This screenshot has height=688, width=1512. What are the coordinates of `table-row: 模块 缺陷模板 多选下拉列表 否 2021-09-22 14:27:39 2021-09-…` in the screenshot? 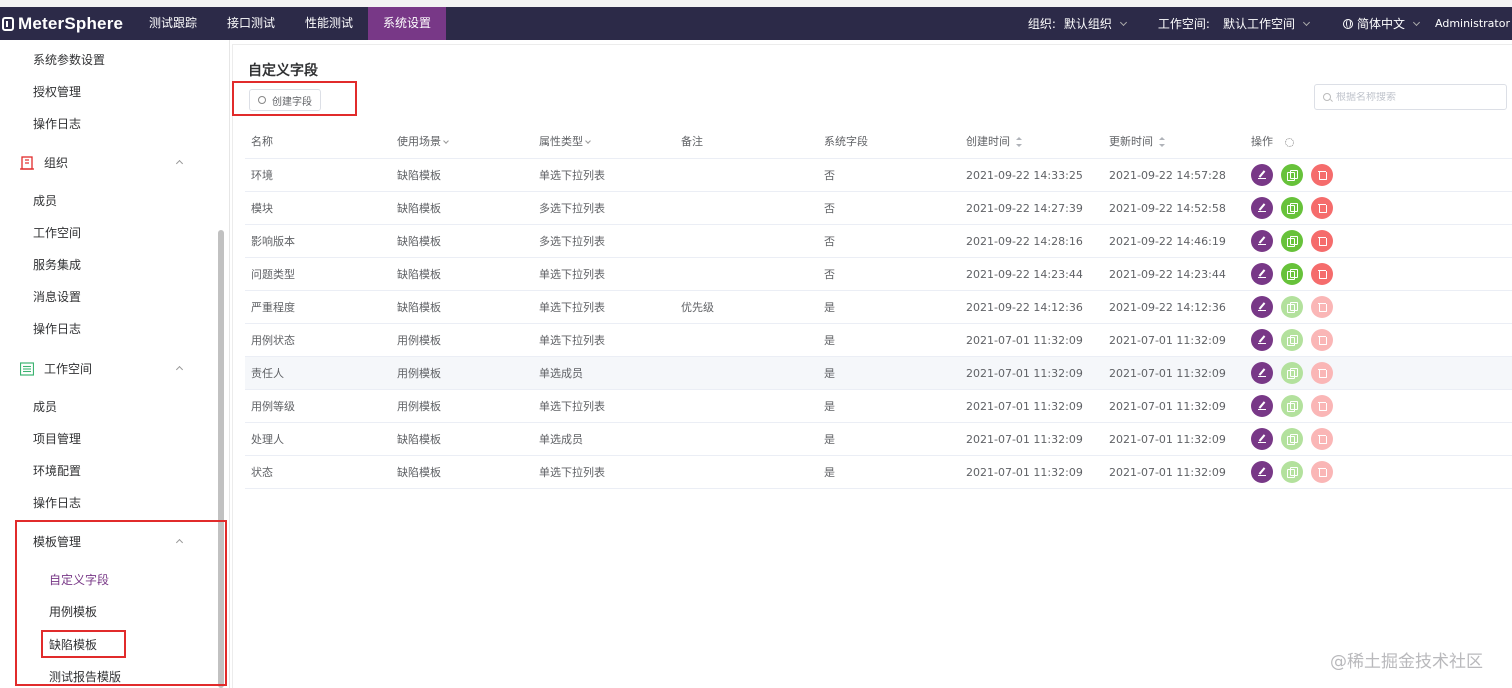 It's located at (878, 208).